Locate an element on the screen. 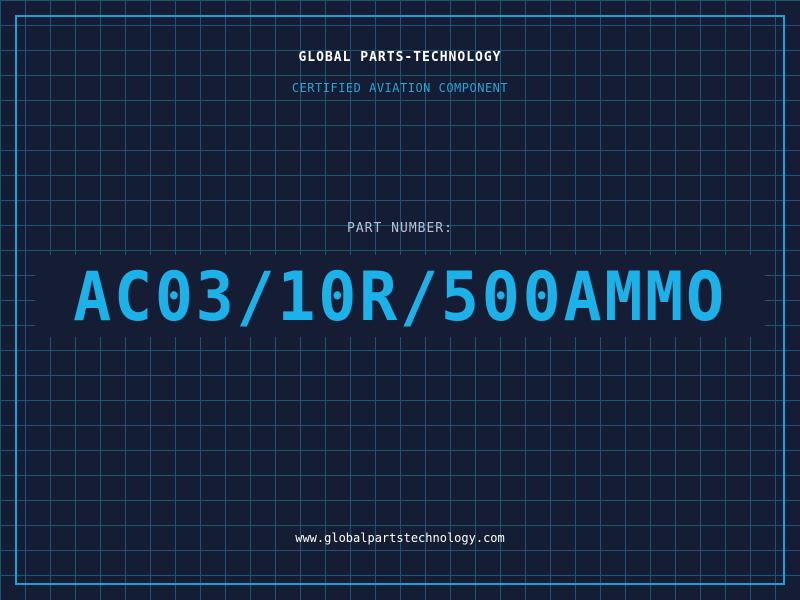 The image size is (800, 600). certification-subtitle: CERTIFIED AVIATION COMPONENT is located at coordinates (400, 88).